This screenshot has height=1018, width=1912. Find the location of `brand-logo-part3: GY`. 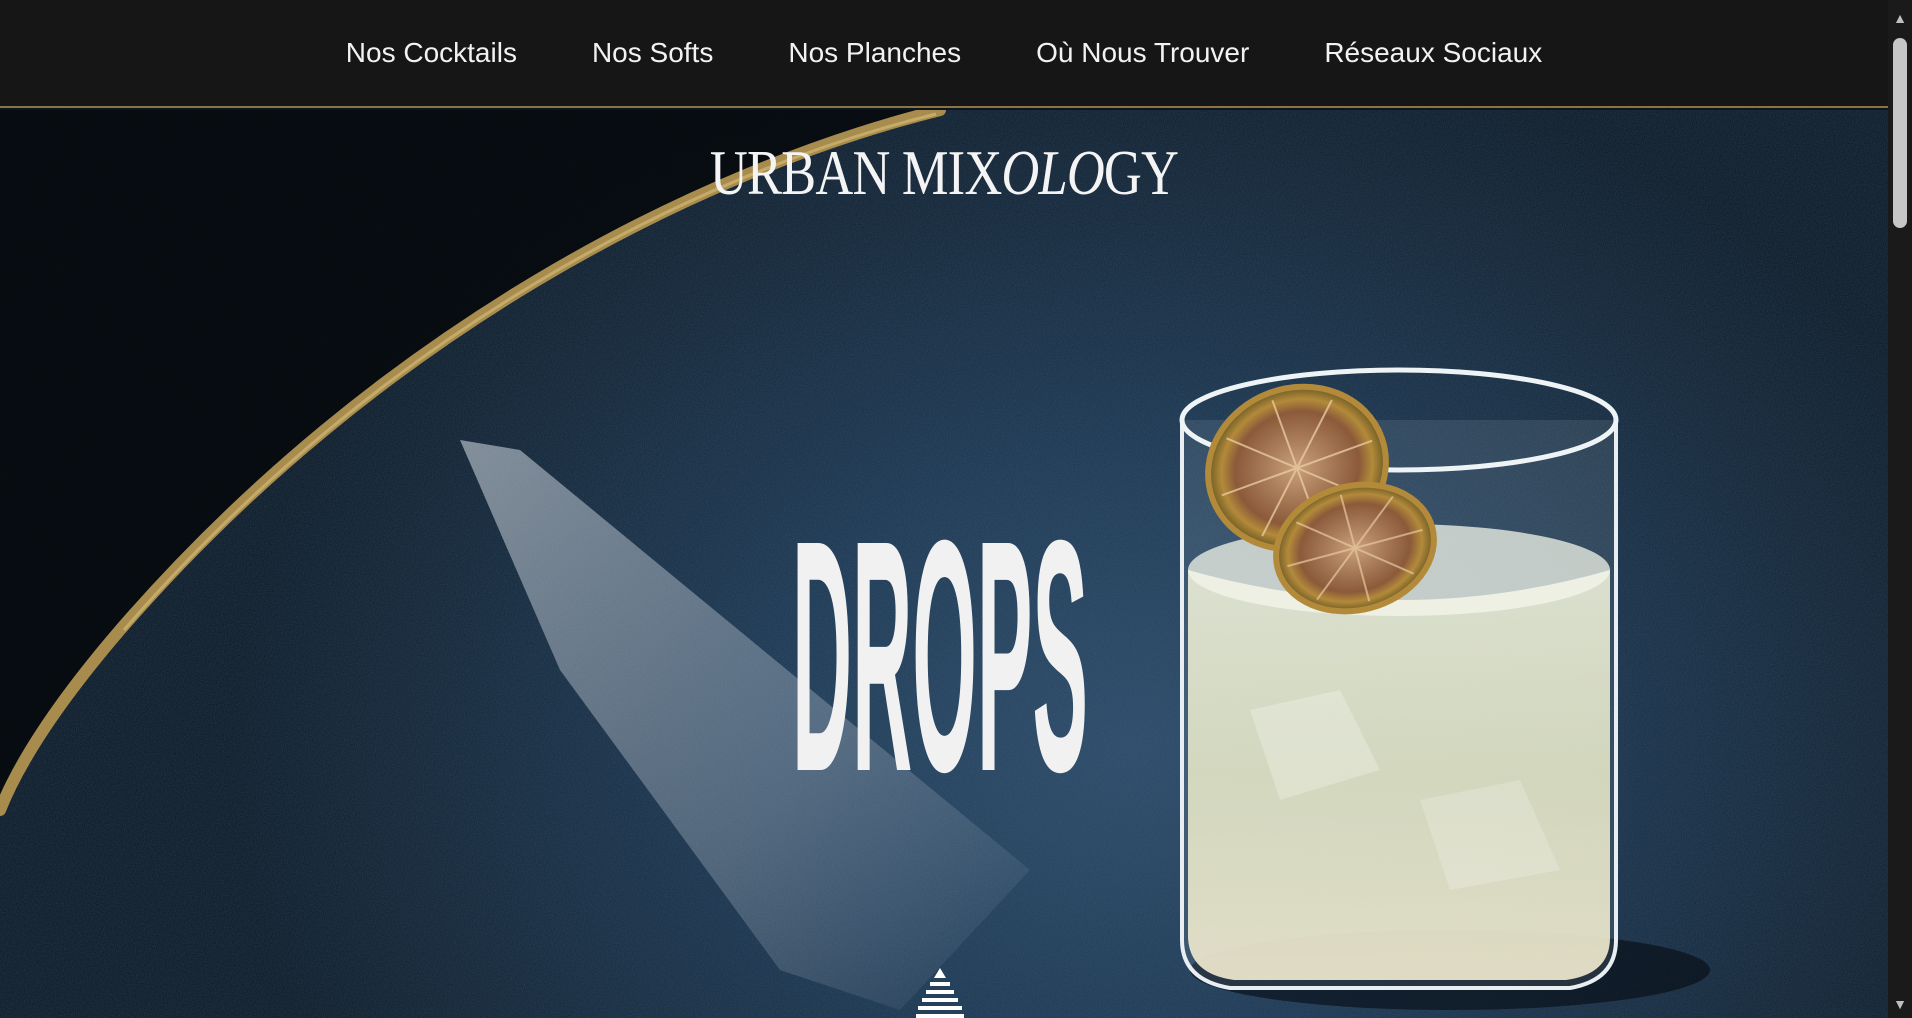

brand-logo-part3: GY is located at coordinates (1141, 172).